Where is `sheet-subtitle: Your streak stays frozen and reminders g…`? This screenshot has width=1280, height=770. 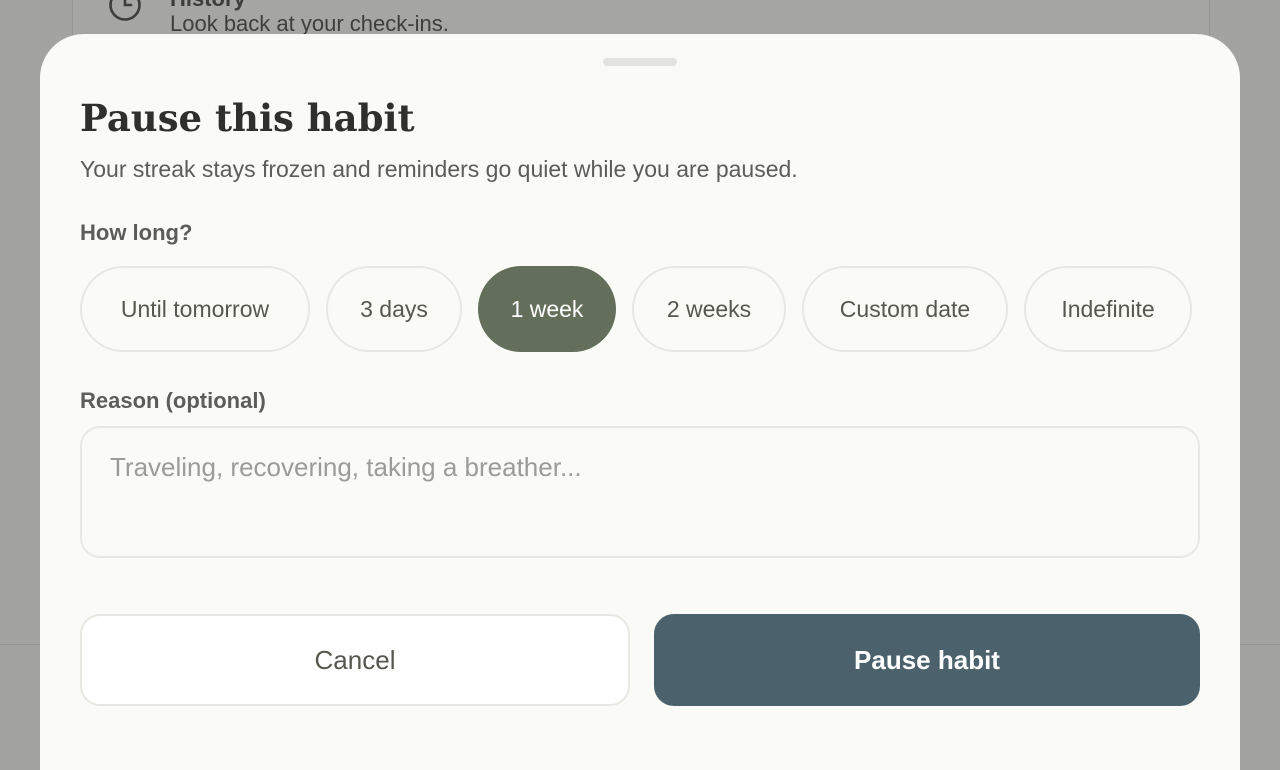 sheet-subtitle: Your streak stays frozen and reminders g… is located at coordinates (439, 169).